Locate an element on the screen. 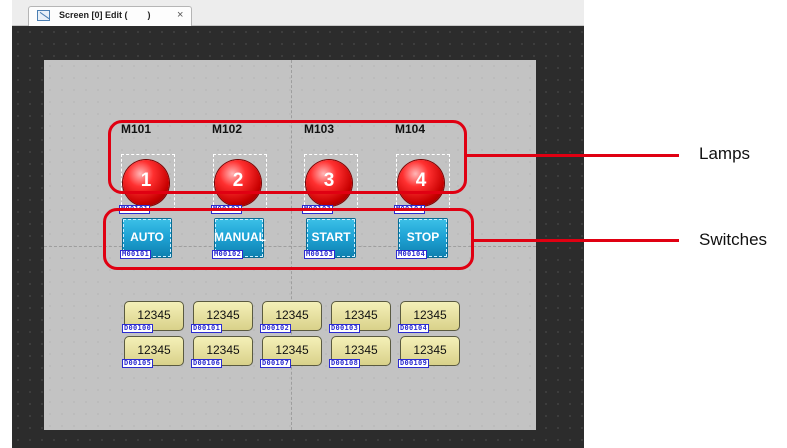 The image size is (787, 448). address-tag: D00108 is located at coordinates (345, 363).